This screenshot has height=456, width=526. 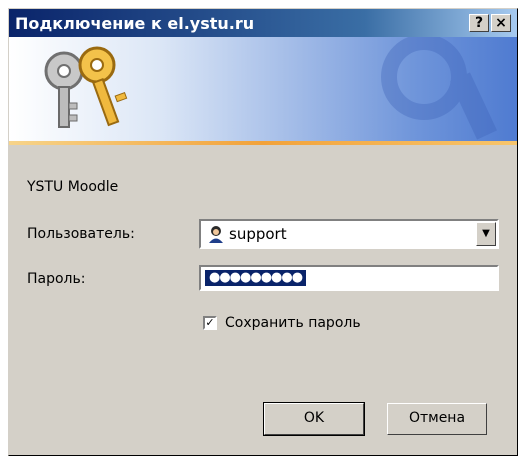 I want to click on close-button: ×, so click(x=501, y=23).